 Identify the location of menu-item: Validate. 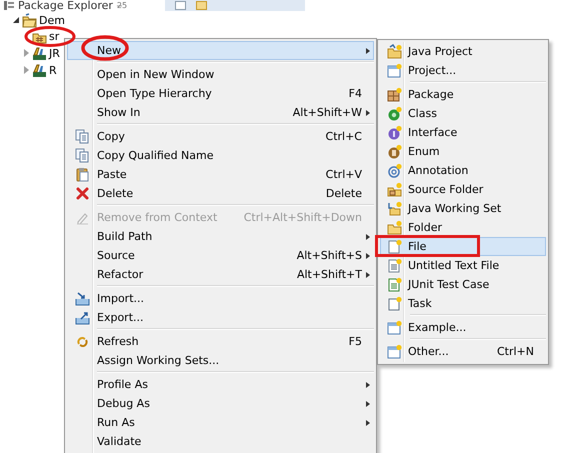
(220, 441).